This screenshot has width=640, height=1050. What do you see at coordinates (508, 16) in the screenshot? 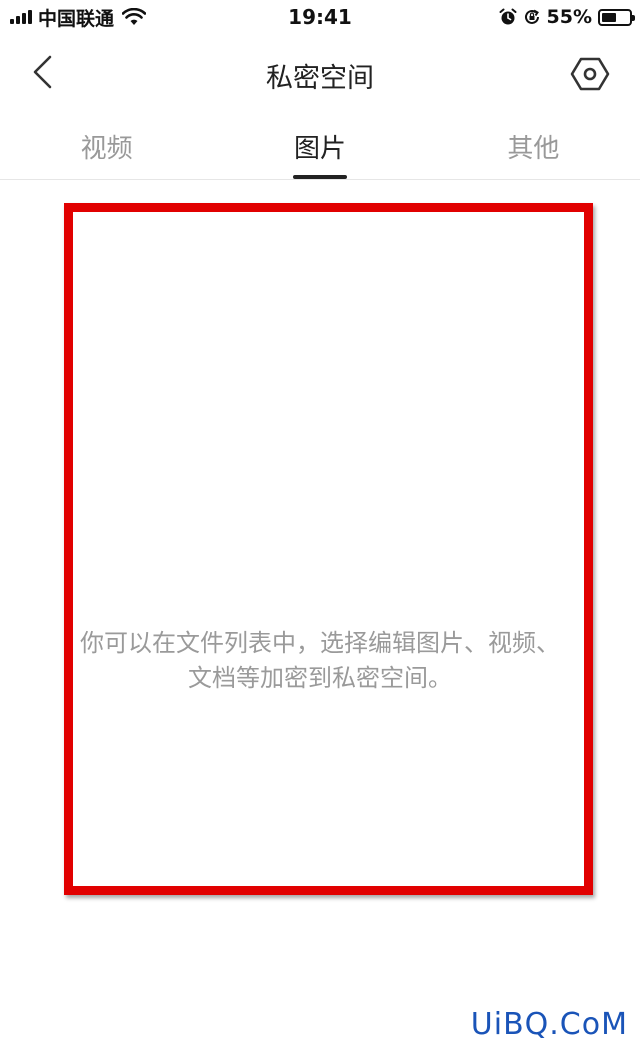
I see `alarm-icon` at bounding box center [508, 16].